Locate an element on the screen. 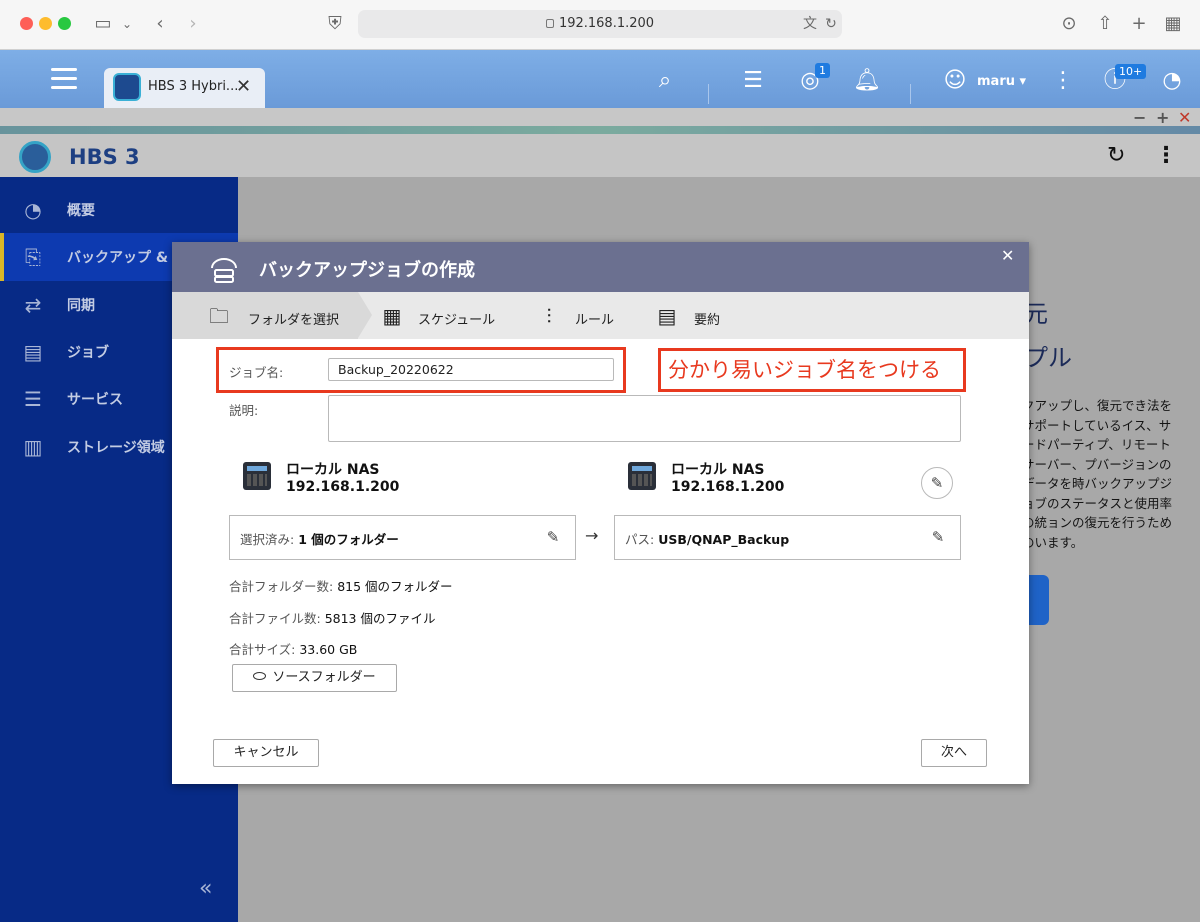  wizard-steps: 🗀︎ フォルダを選択 ▦ スケジュール ⫶ ルール ▤ 要約 is located at coordinates (600, 315).